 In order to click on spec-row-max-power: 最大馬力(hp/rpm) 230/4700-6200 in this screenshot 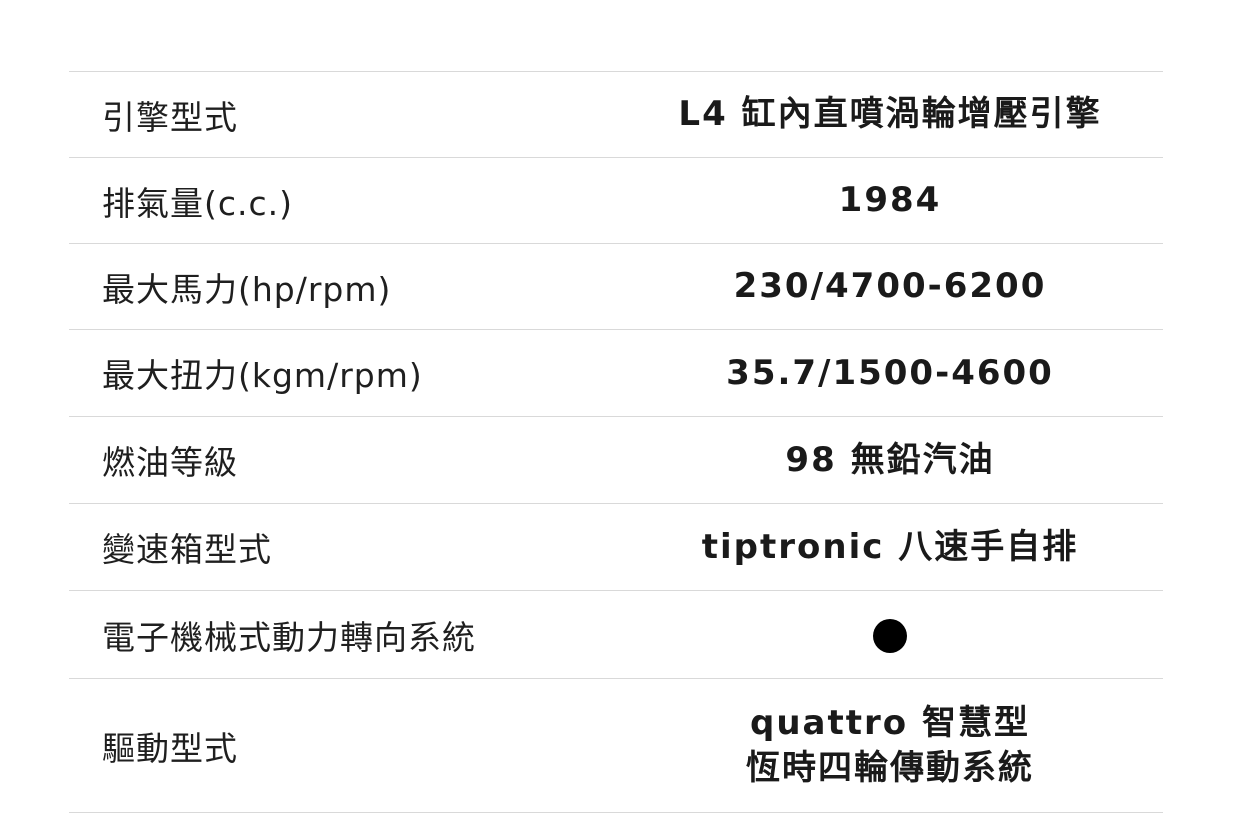, I will do `click(616, 287)`.